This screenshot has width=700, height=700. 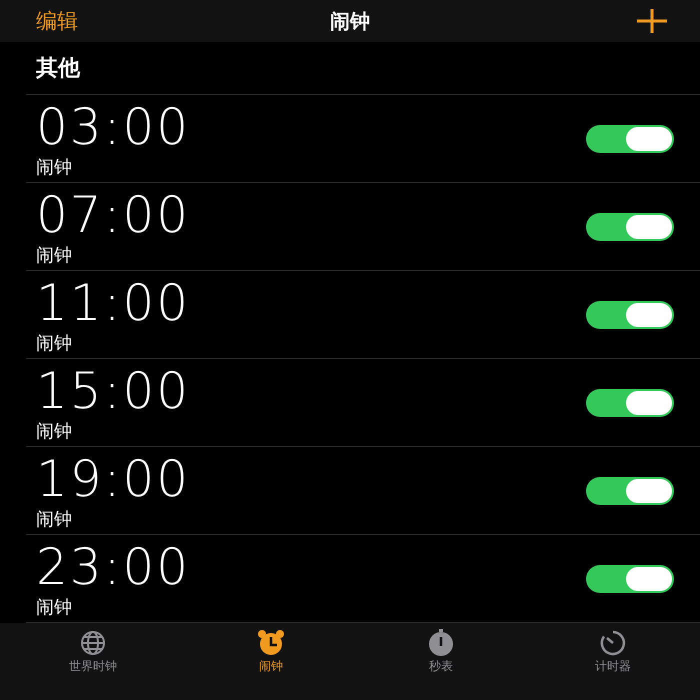 What do you see at coordinates (652, 21) in the screenshot?
I see `add-icon` at bounding box center [652, 21].